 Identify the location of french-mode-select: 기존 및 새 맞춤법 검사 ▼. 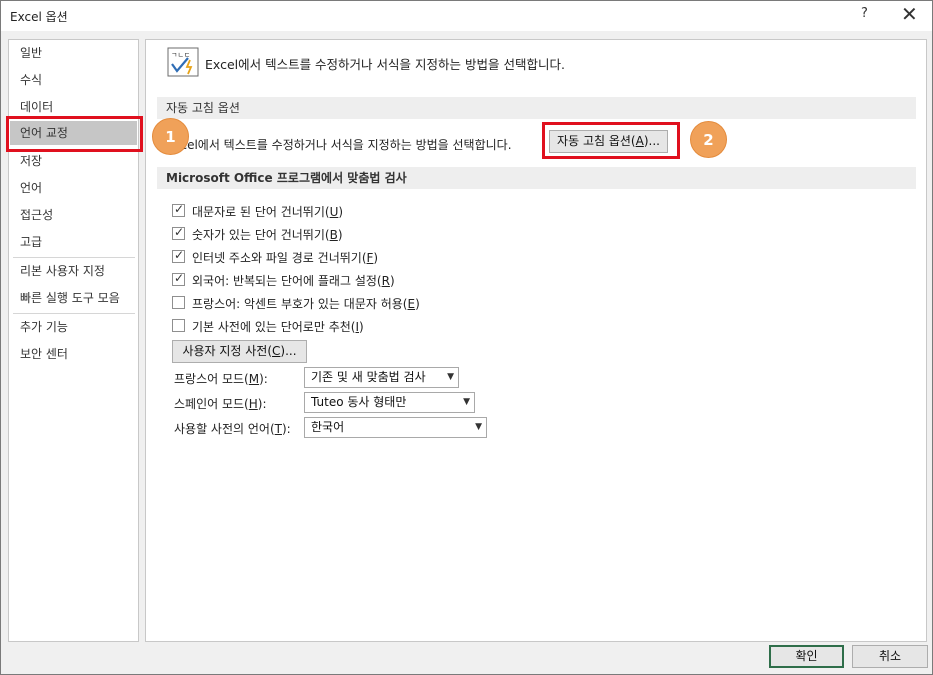
(381, 377).